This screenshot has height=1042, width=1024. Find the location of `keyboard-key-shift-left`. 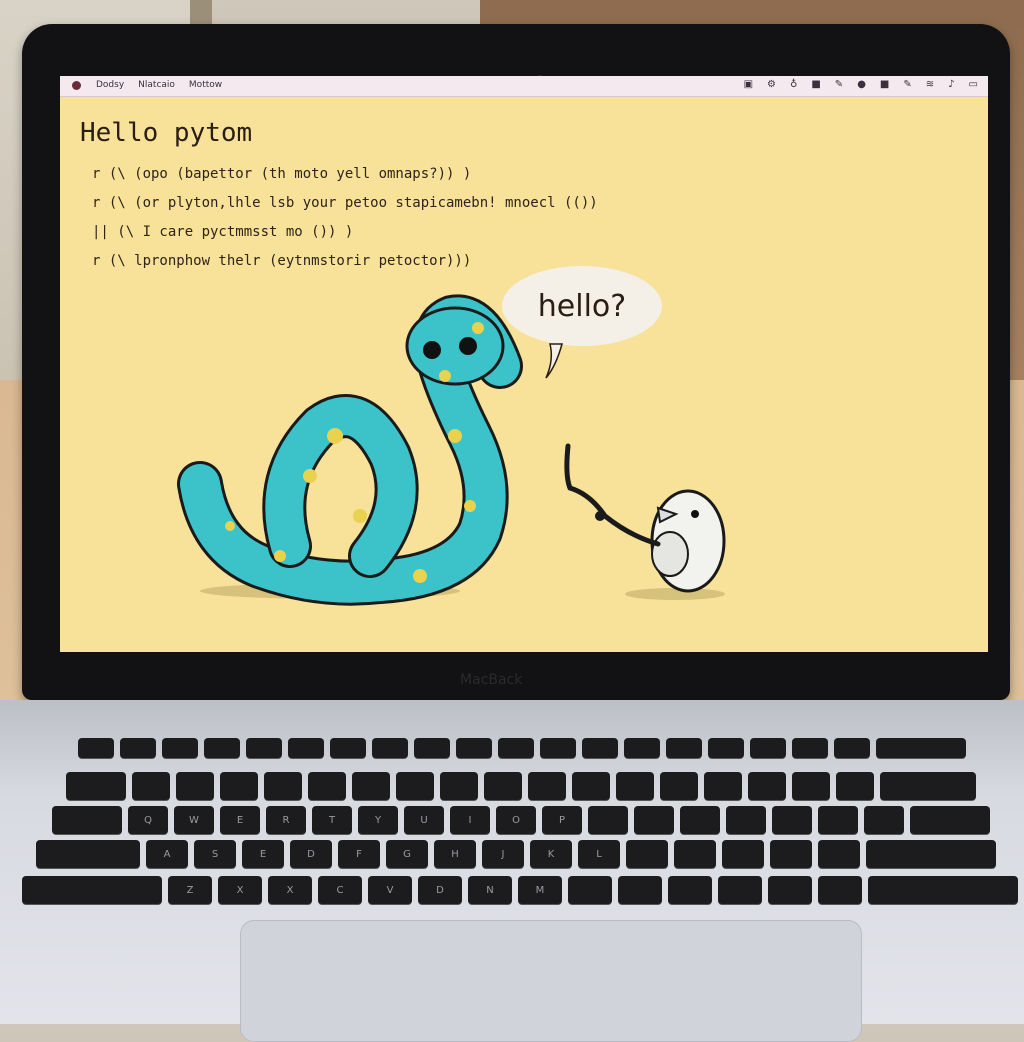

keyboard-key-shift-left is located at coordinates (92, 890).